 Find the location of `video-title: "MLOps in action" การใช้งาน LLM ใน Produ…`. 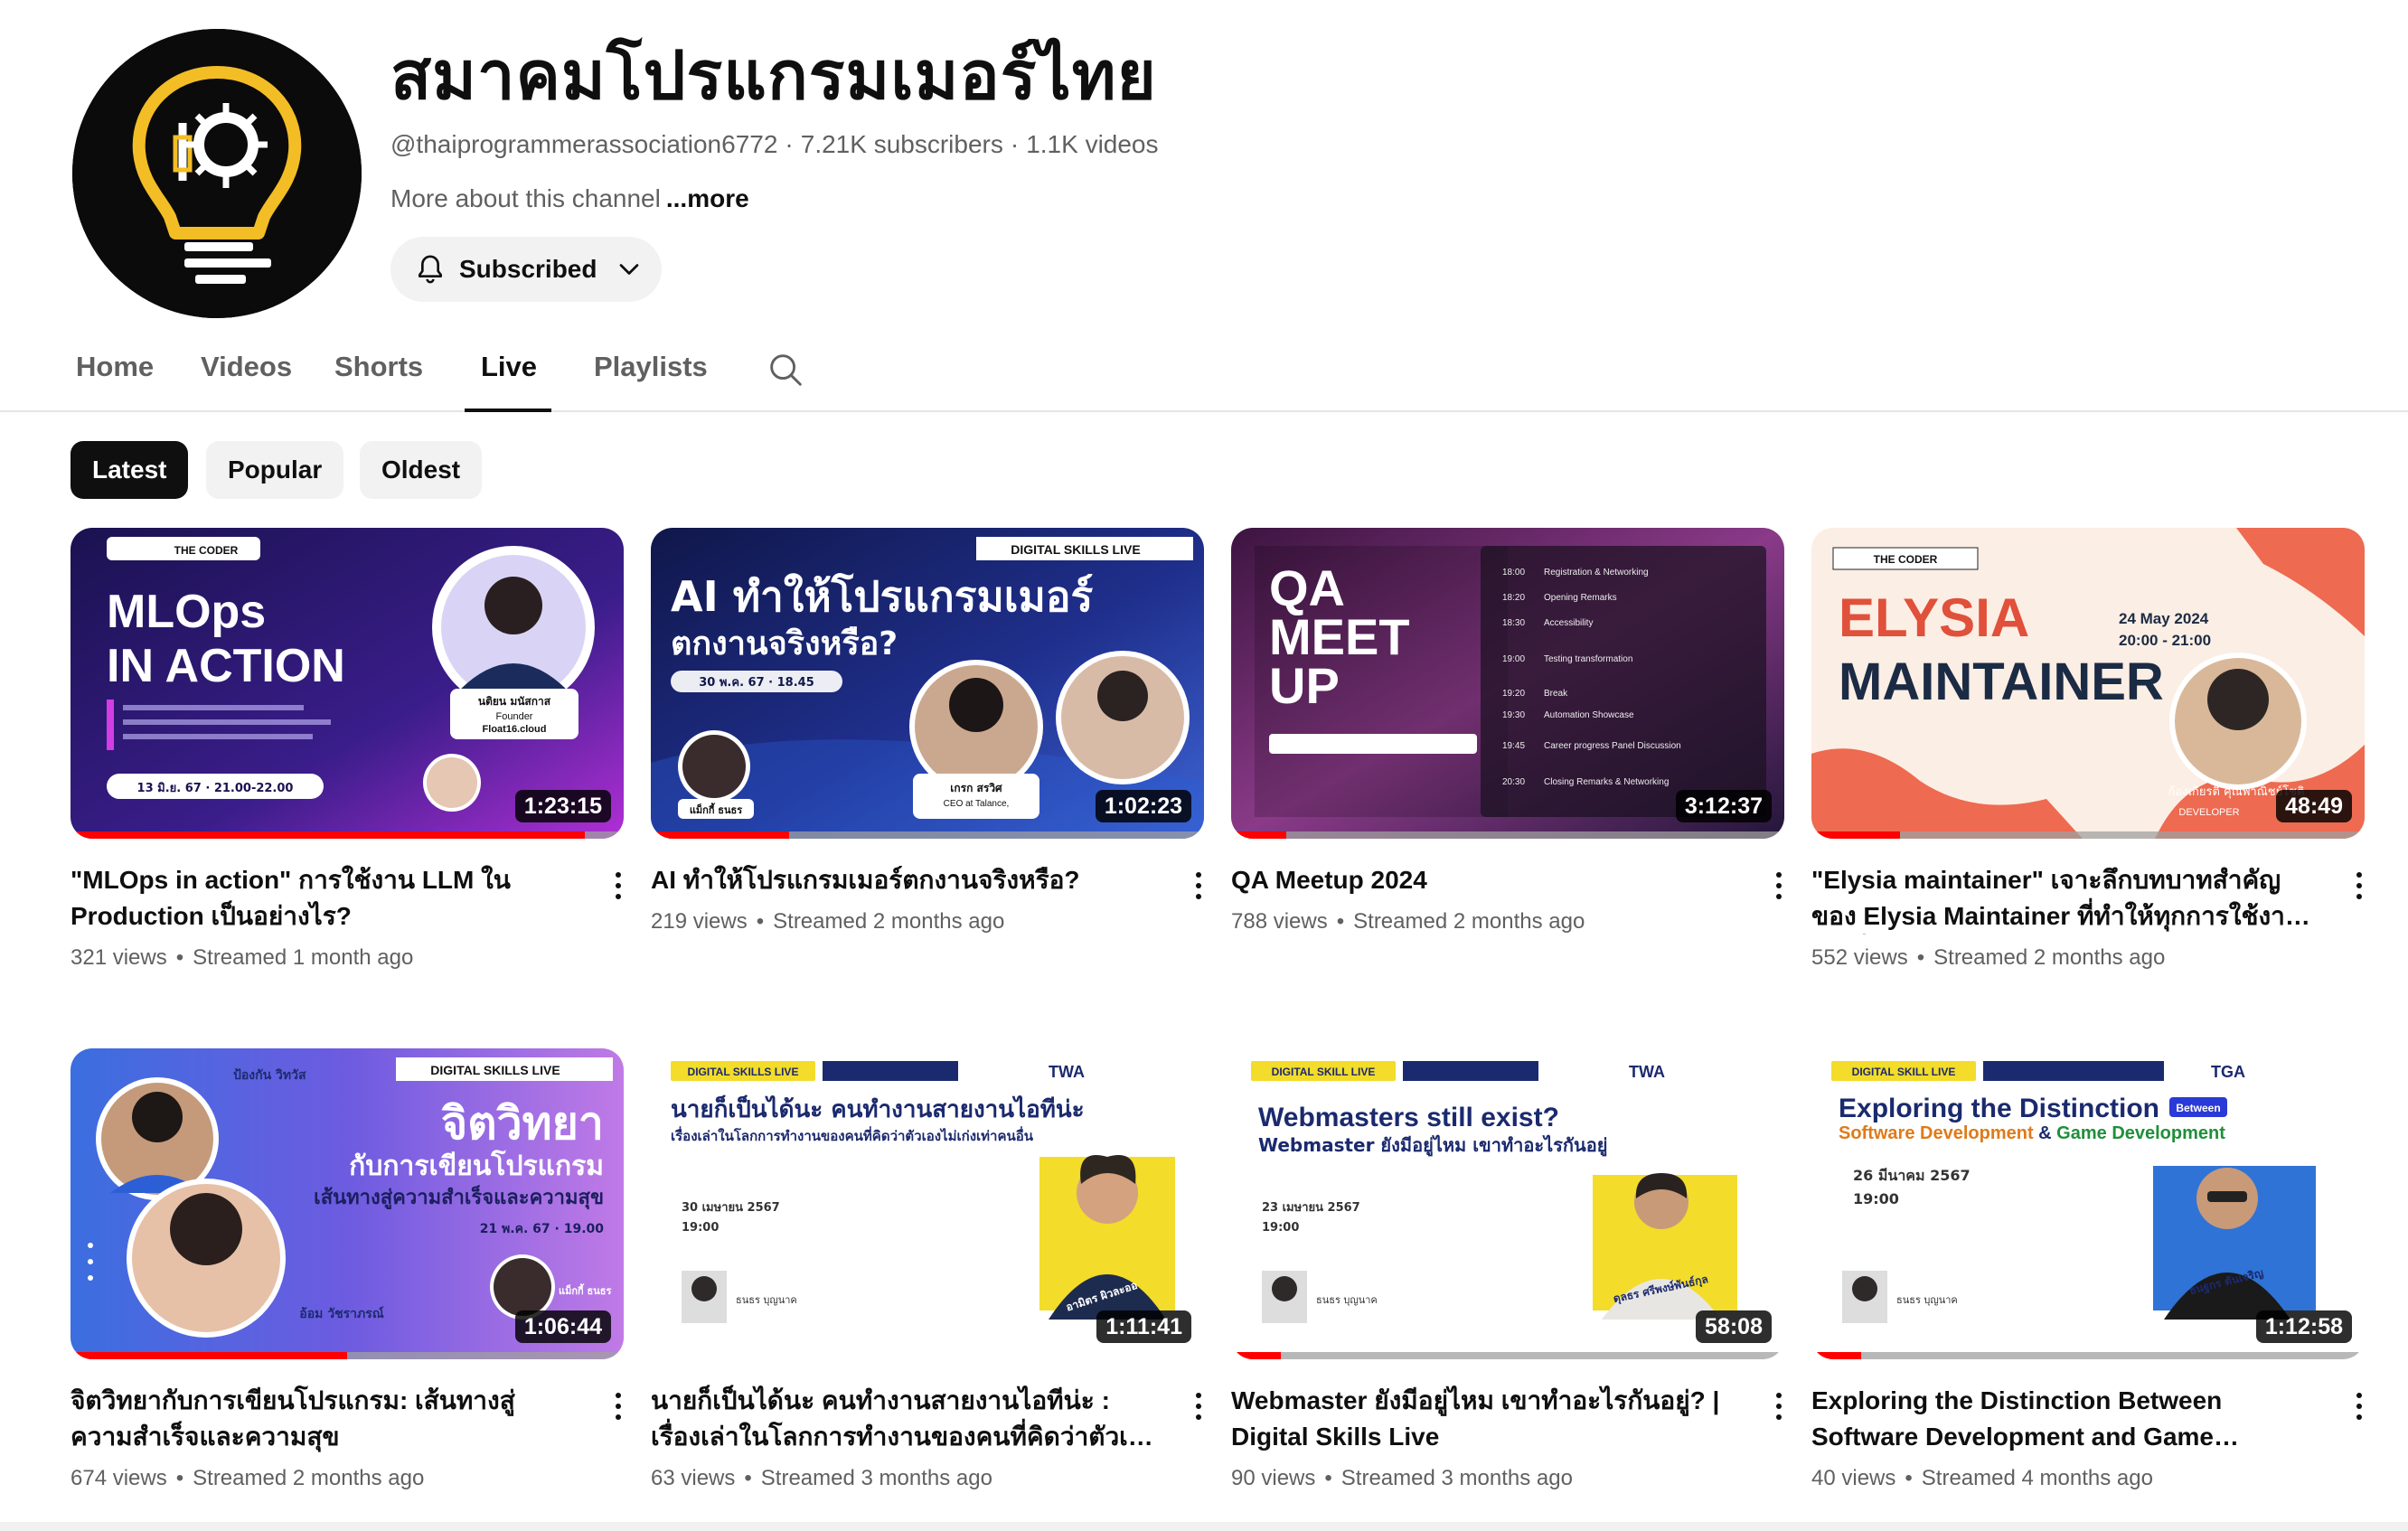

video-title: "MLOps in action" การใช้งาน LLM ใน Produ… is located at coordinates (324, 899).